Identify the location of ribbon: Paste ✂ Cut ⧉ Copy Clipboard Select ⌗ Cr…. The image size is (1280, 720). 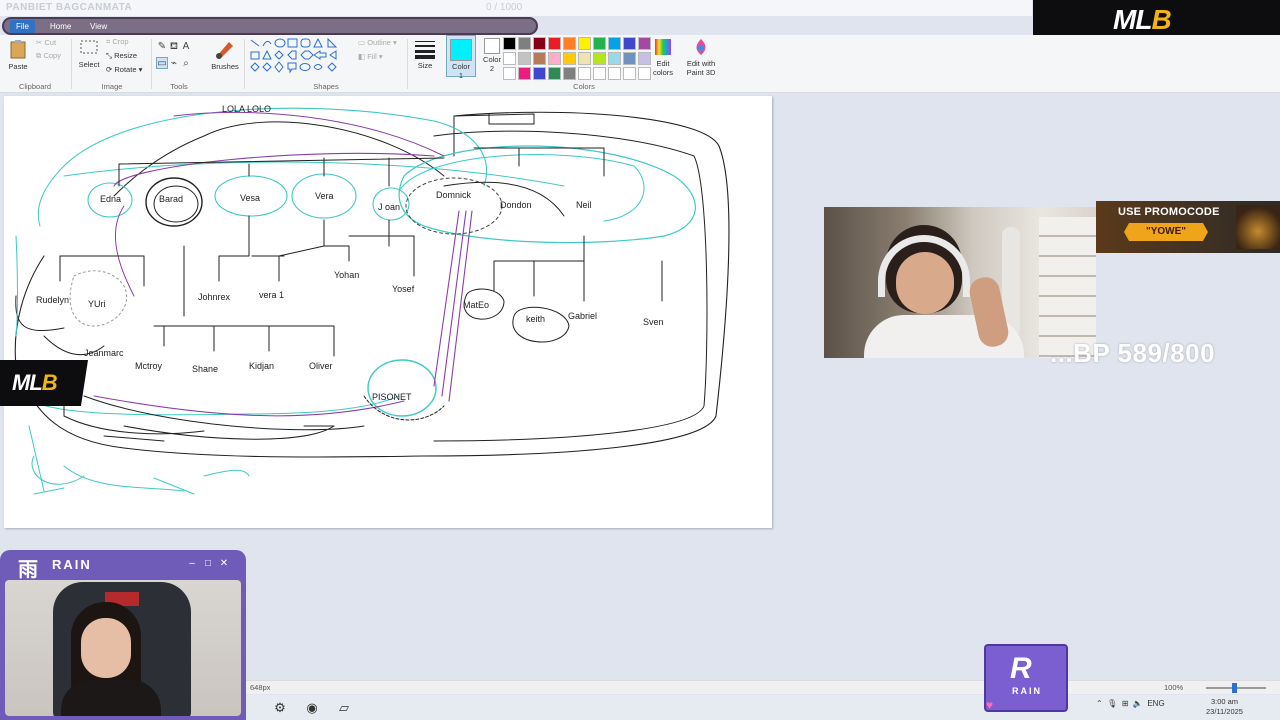
(640, 64).